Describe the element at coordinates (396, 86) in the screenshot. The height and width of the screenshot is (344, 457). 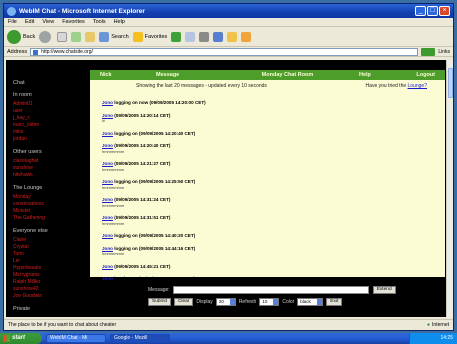
I see `promo-text: Have you tried the Lounge?` at that location.